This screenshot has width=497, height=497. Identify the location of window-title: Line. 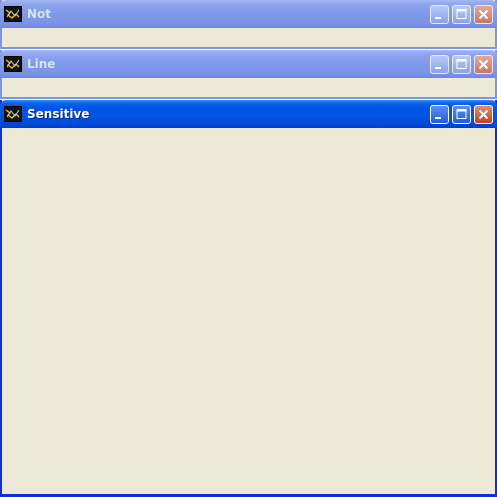
(41, 64).